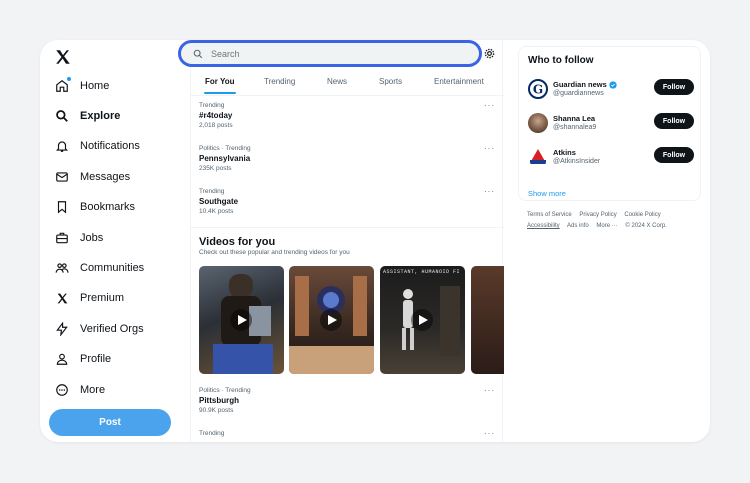  I want to click on bell-icon, so click(62, 146).